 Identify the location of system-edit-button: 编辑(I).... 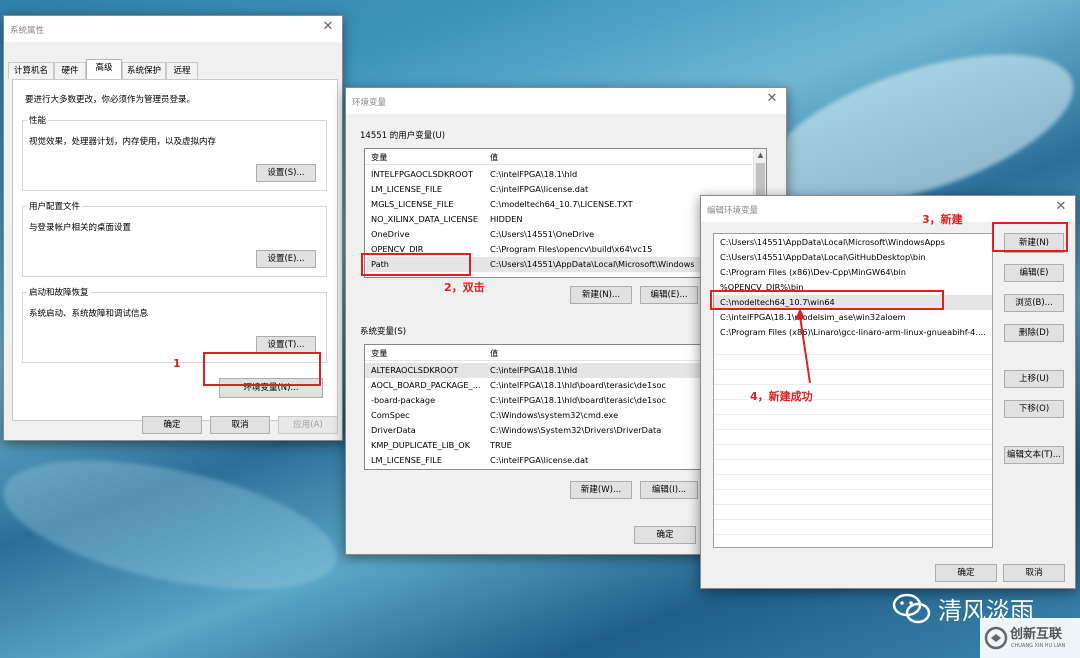
(669, 490).